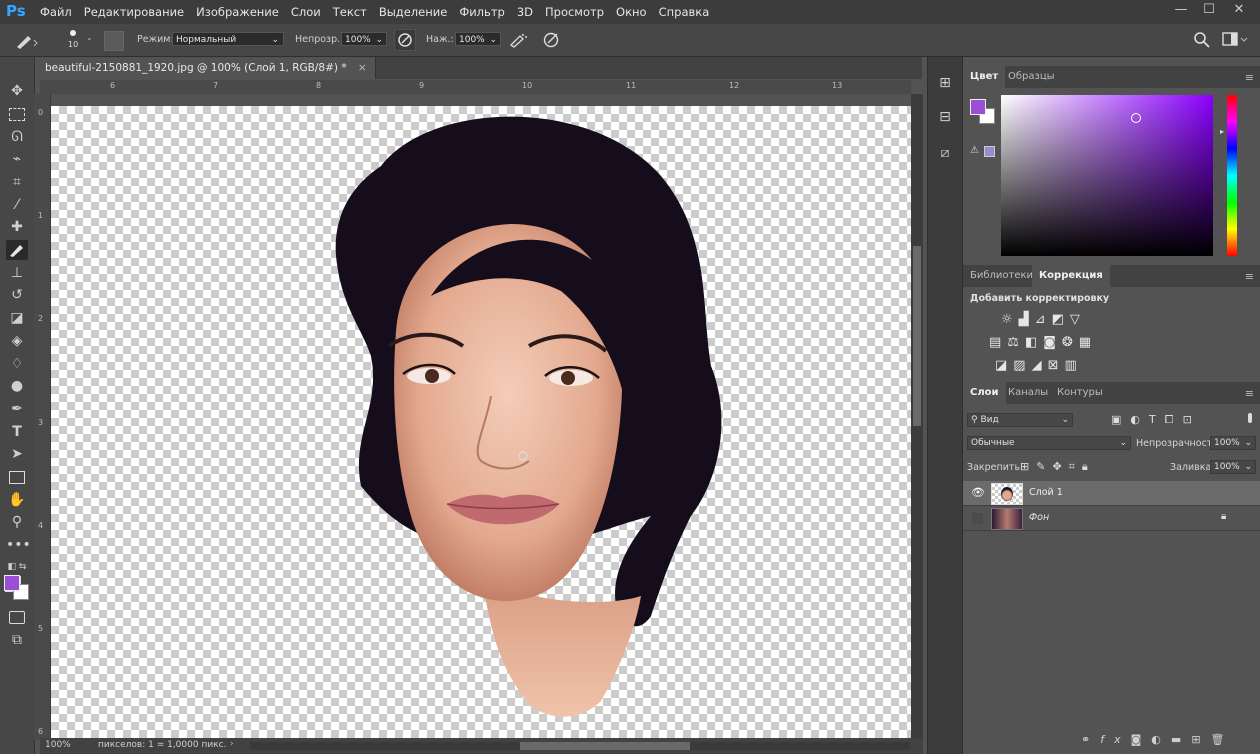 The width and height of the screenshot is (1260, 754). I want to click on blur-tool-icon: ♢, so click(17, 364).